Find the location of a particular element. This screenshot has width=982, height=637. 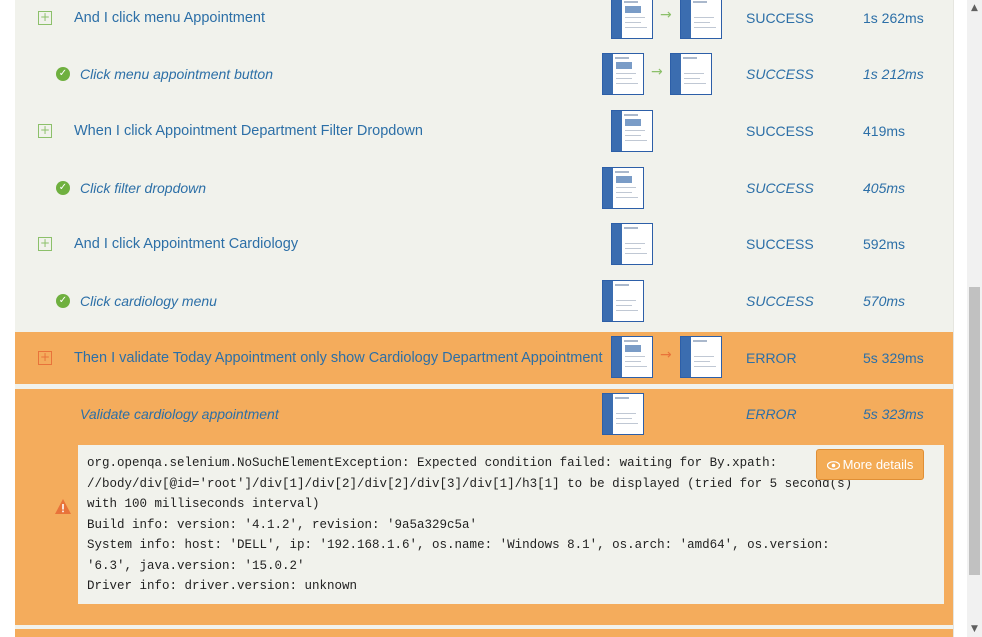

more-details-button: More details is located at coordinates (870, 464).